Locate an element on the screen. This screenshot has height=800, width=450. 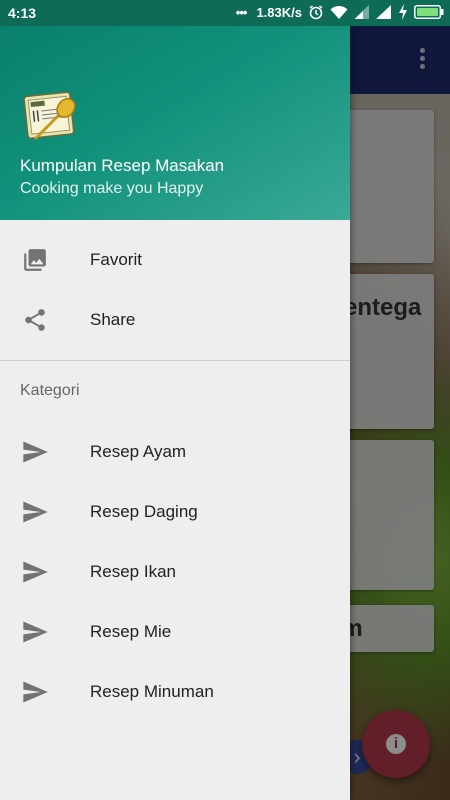
drawer-item-label: Resep Minuman is located at coordinates (152, 691).